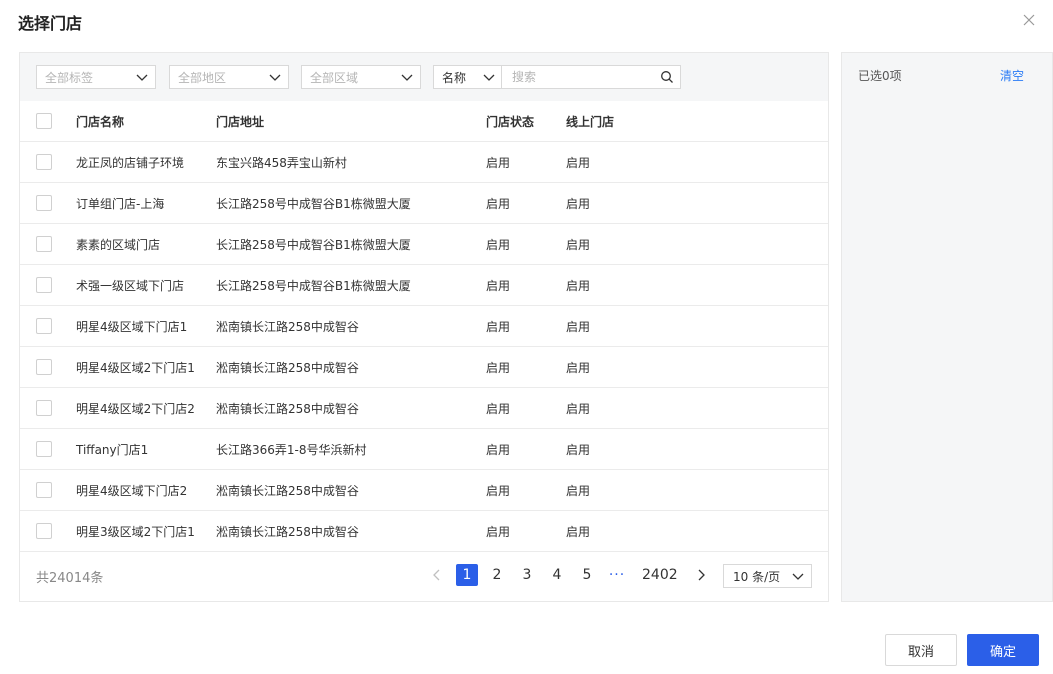  What do you see at coordinates (424, 244) in the screenshot?
I see `table-row: 素素的区域门店 长江路258号中成智谷B1栋微盟大厦 启用 启用` at bounding box center [424, 244].